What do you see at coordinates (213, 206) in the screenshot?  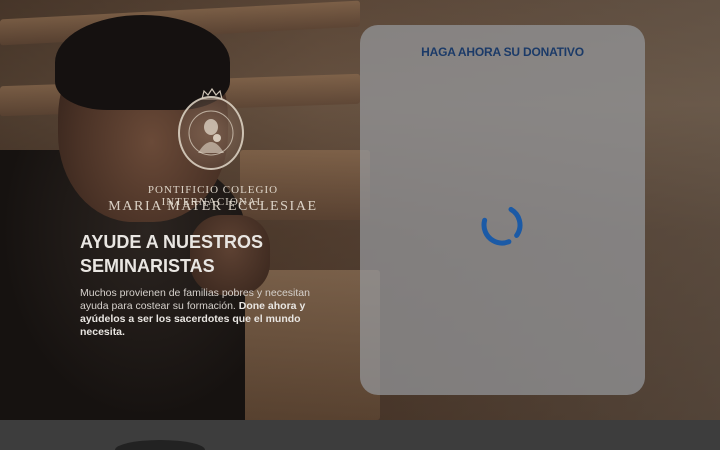 I see `institute-name-line2: MARIA MATER ECCLESIAE` at bounding box center [213, 206].